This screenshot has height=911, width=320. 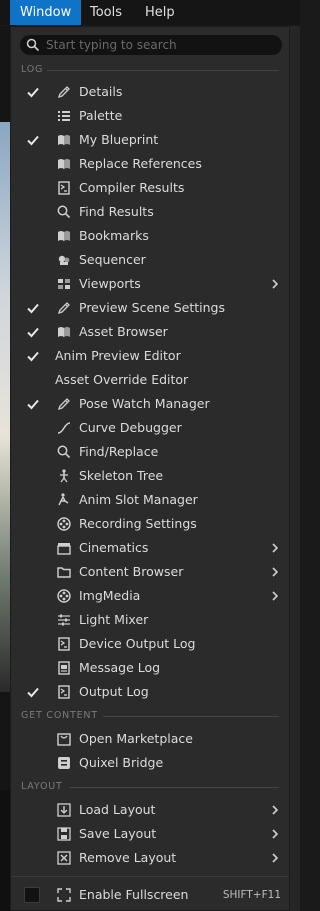 I want to click on menu-item-label: Sequencer, so click(x=112, y=259).